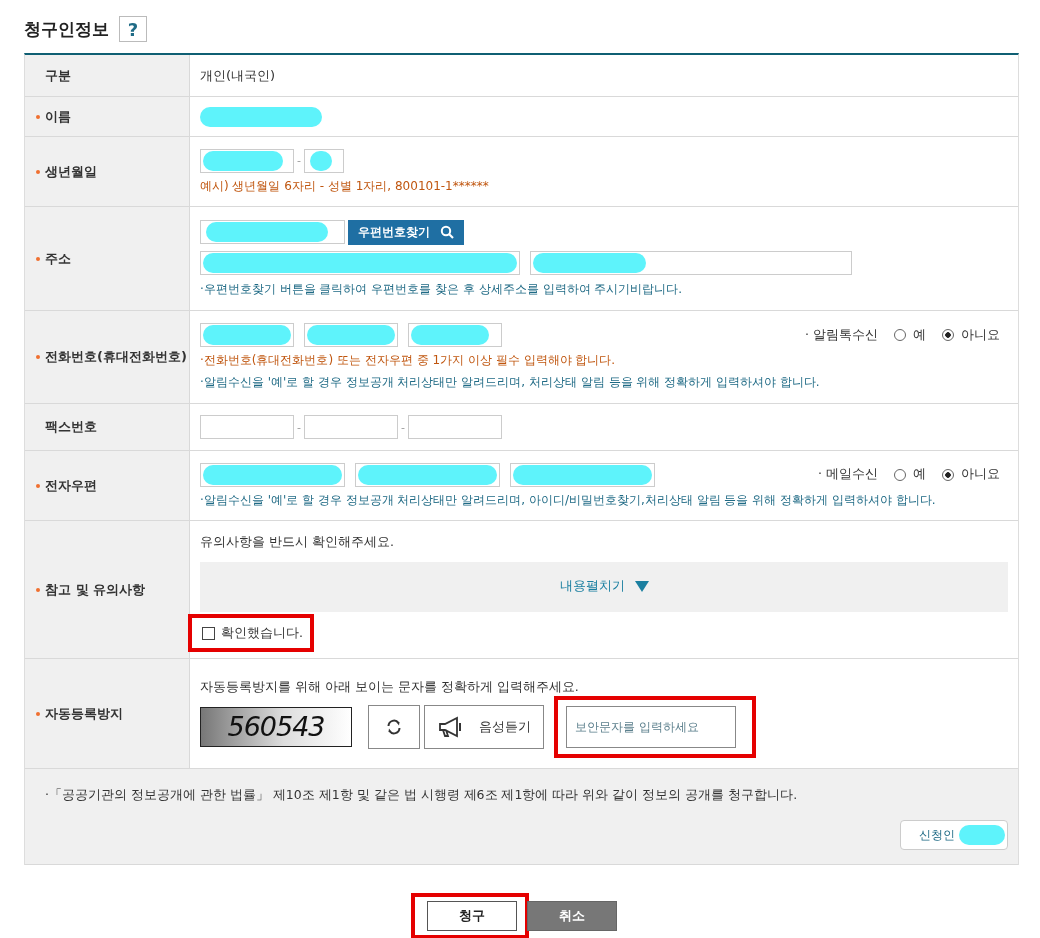 The image size is (1040, 938). I want to click on section-title: 청구인정보, so click(66, 29).